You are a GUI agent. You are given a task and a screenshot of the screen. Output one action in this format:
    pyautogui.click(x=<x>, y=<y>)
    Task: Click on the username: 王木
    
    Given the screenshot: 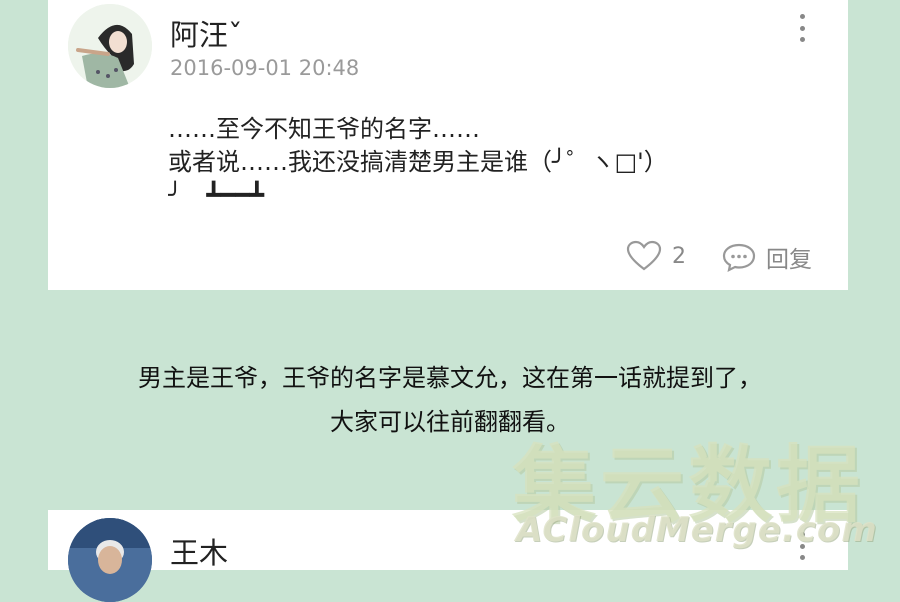 What is the action you would take?
    pyautogui.click(x=199, y=551)
    